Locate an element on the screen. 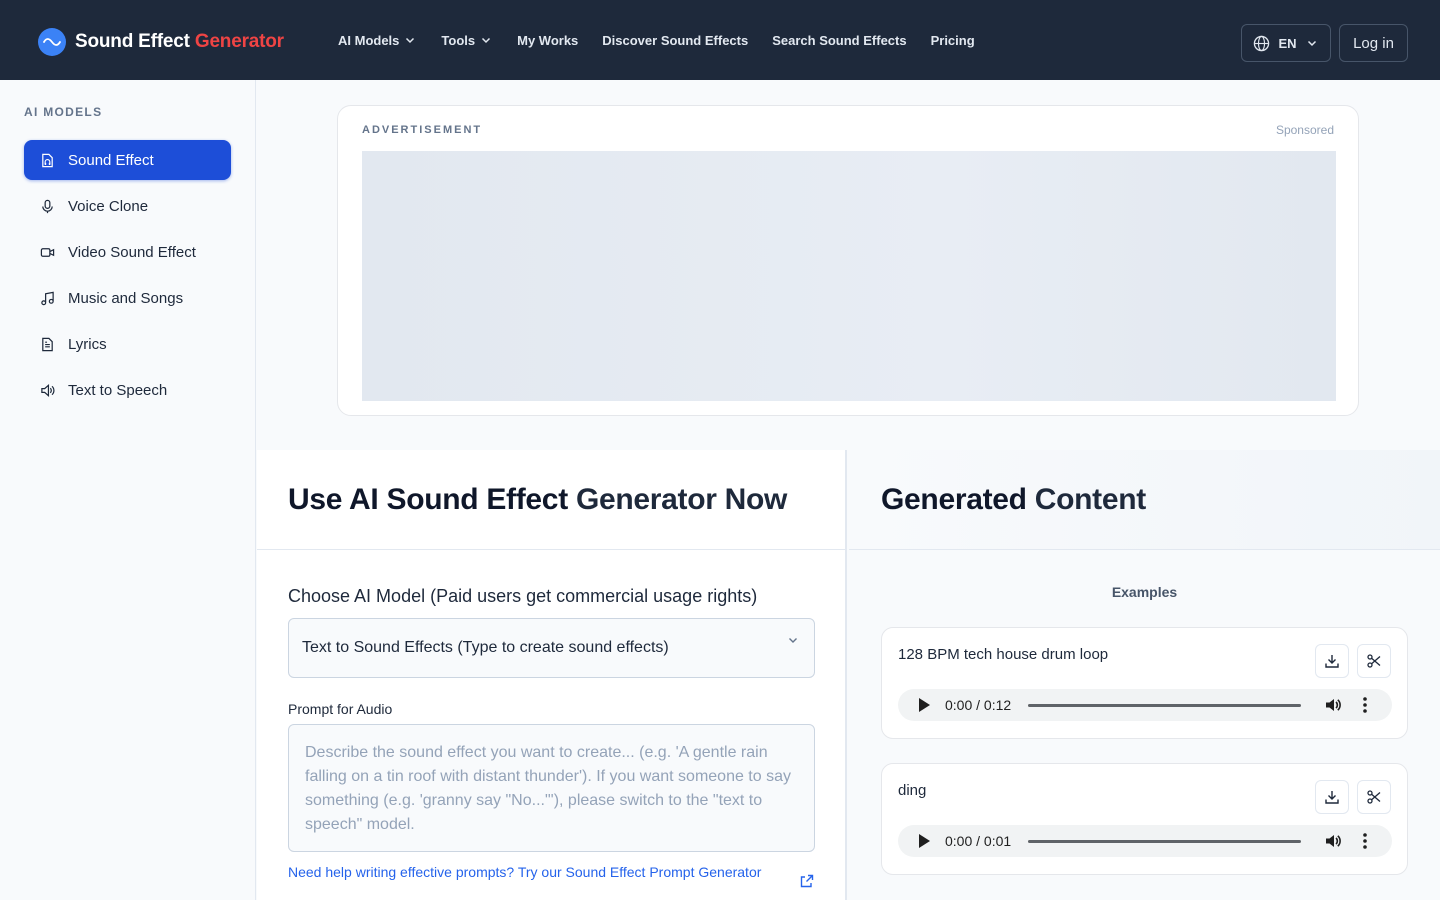  nav-label: Discover Sound Effects is located at coordinates (675, 40).